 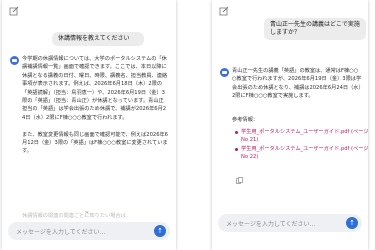 What do you see at coordinates (302, 136) in the screenshot?
I see `reference-link: 学生用_ポータルシステム_ユーザーガイド.pdf (ページNo 21)` at bounding box center [302, 136].